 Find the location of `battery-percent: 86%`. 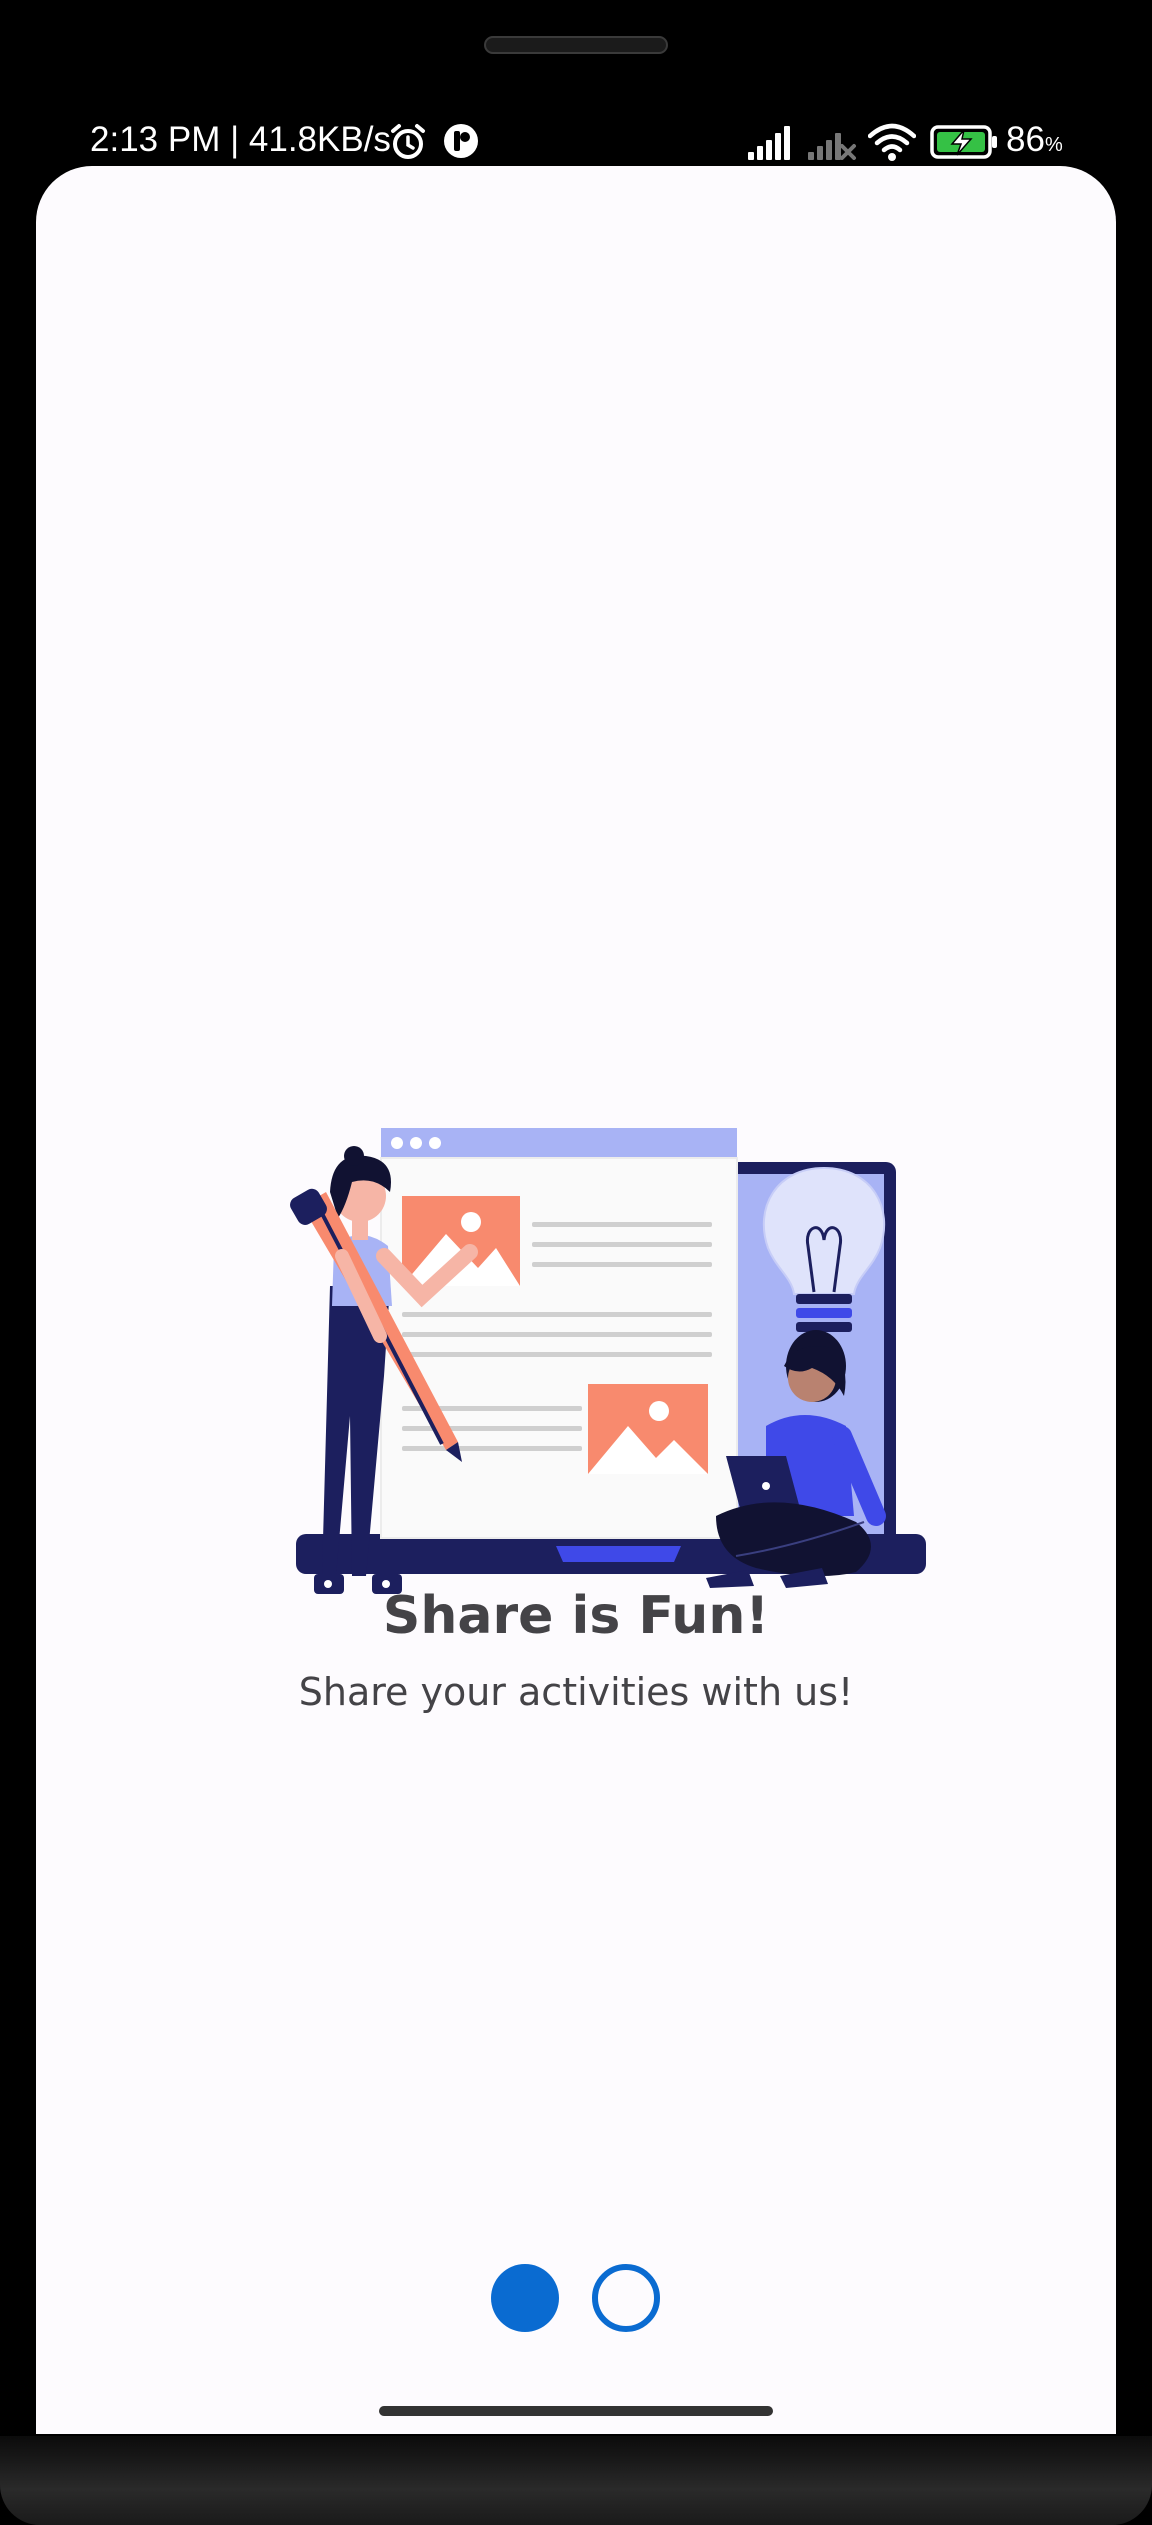

battery-percent: 86% is located at coordinates (1034, 140).